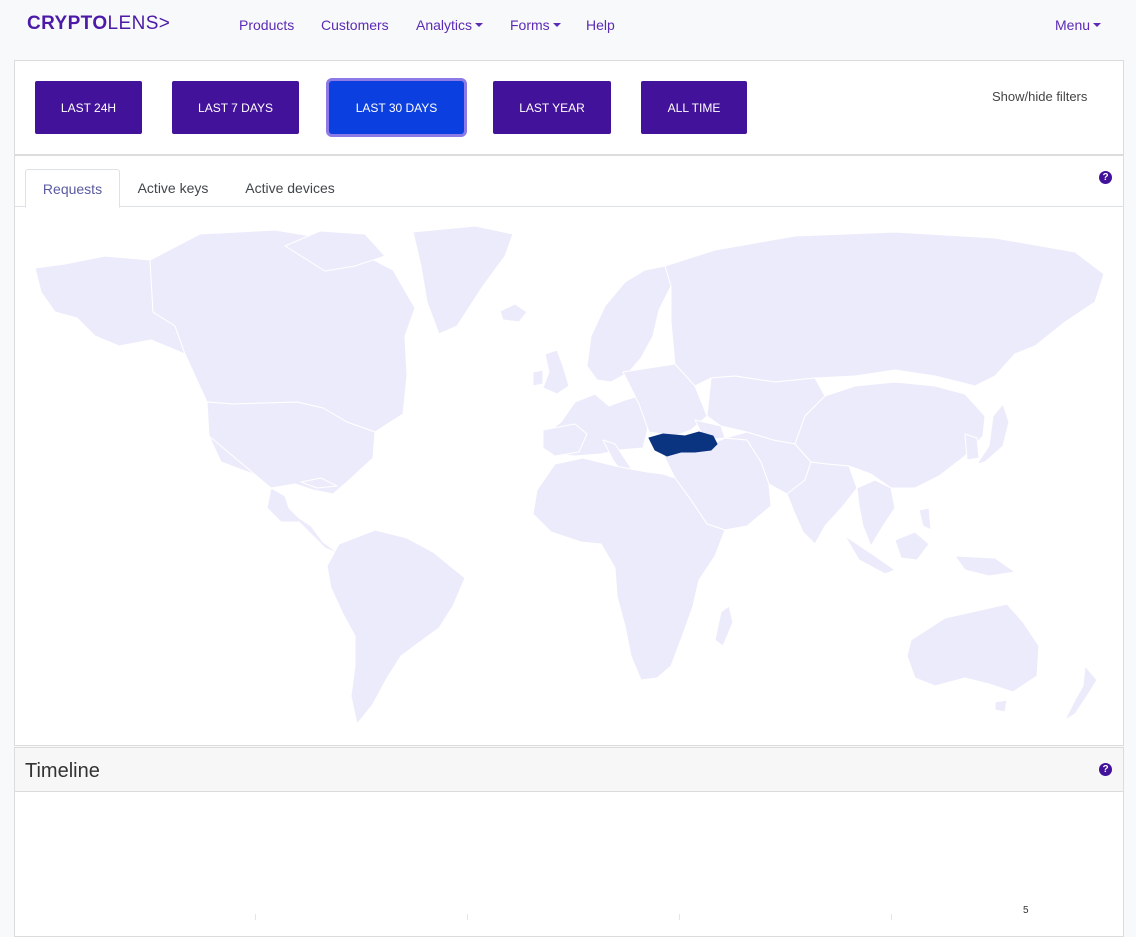 The height and width of the screenshot is (937, 1136). What do you see at coordinates (449, 25) in the screenshot?
I see `nav-analytics-dropdown: Analytics` at bounding box center [449, 25].